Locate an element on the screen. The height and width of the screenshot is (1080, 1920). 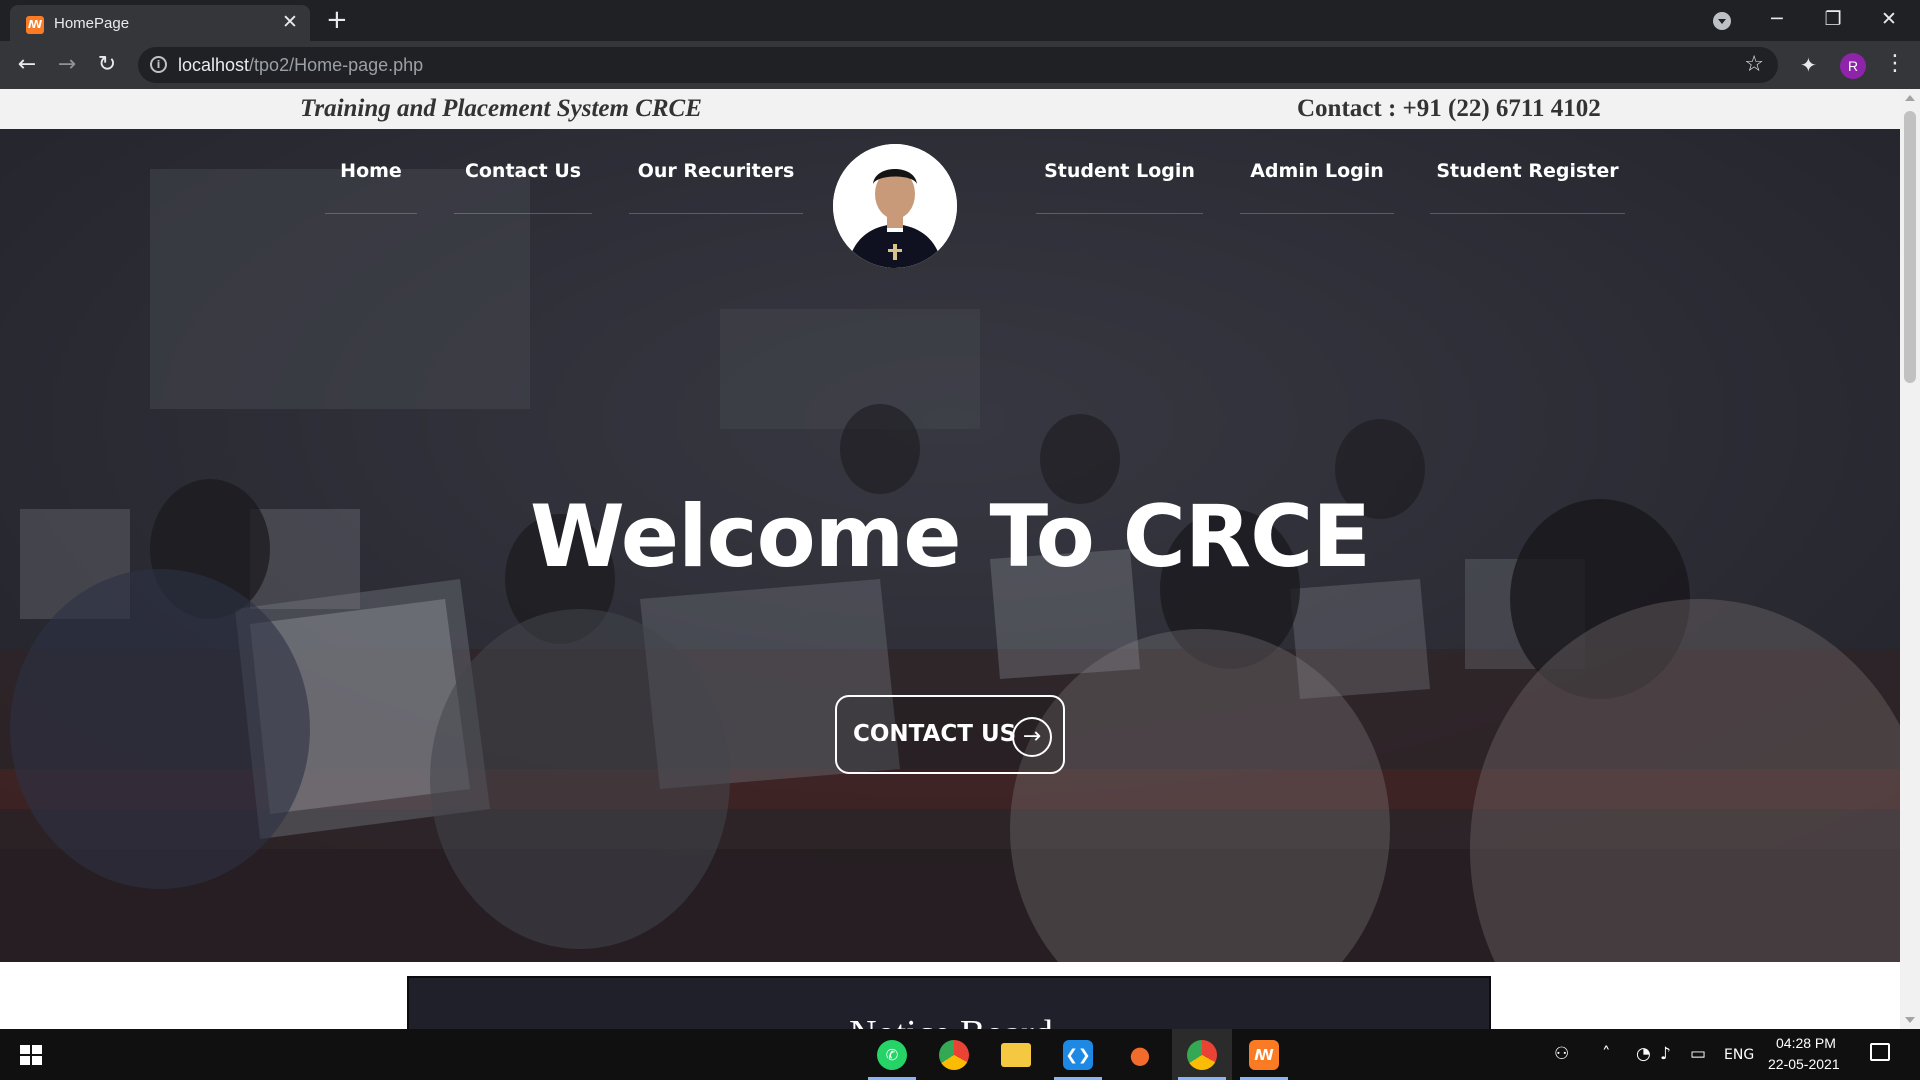
tab-search-icon is located at coordinates (1722, 21).